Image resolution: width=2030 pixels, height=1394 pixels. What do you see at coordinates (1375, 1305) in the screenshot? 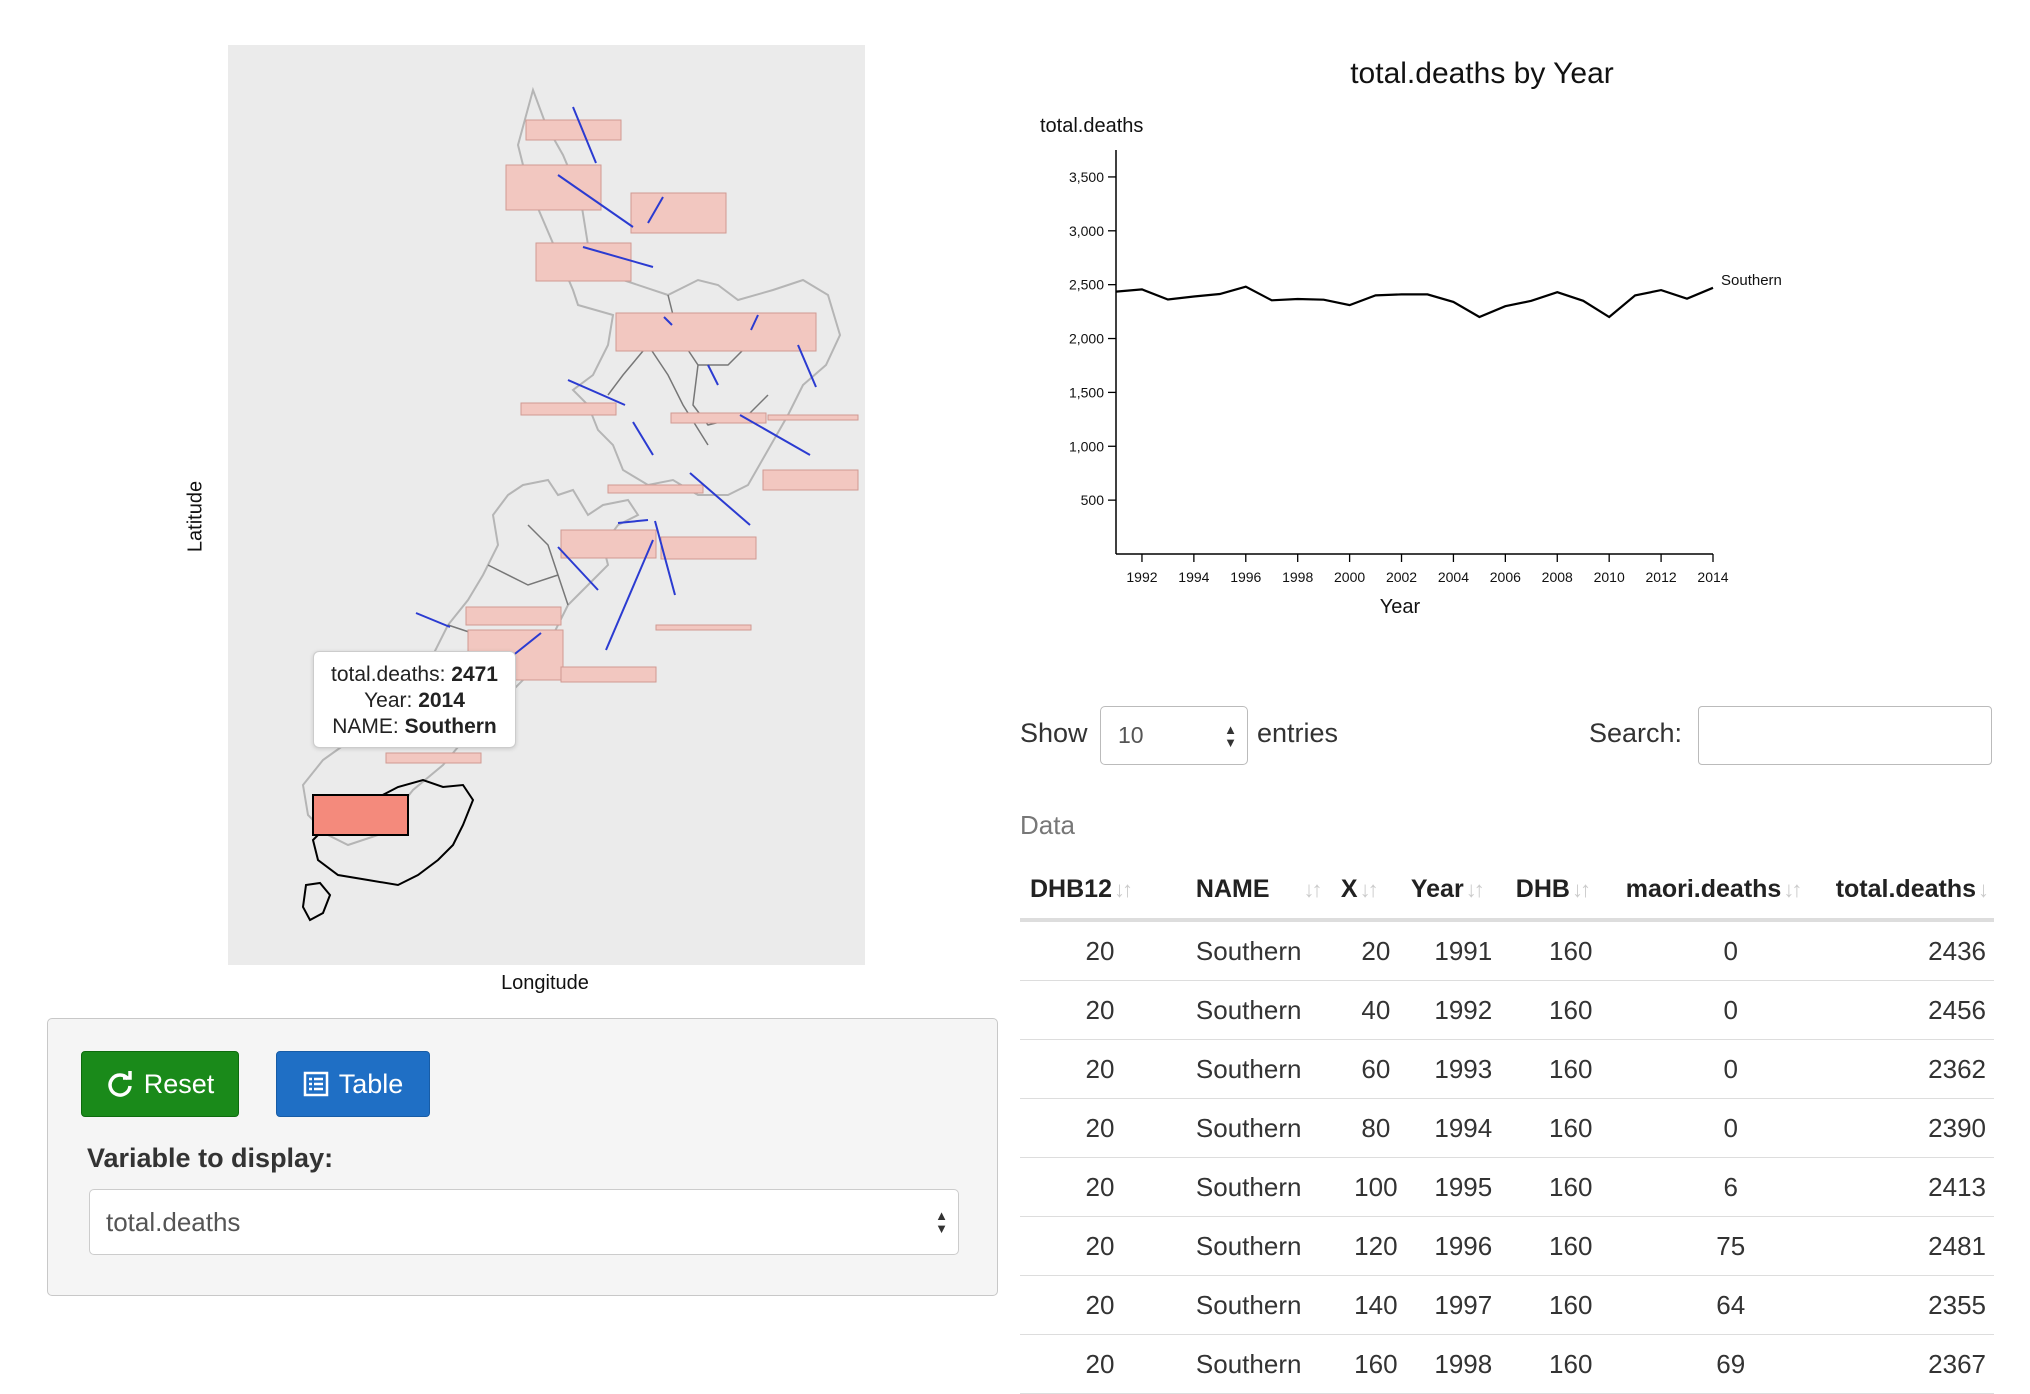
I see `cell-x: 140` at bounding box center [1375, 1305].